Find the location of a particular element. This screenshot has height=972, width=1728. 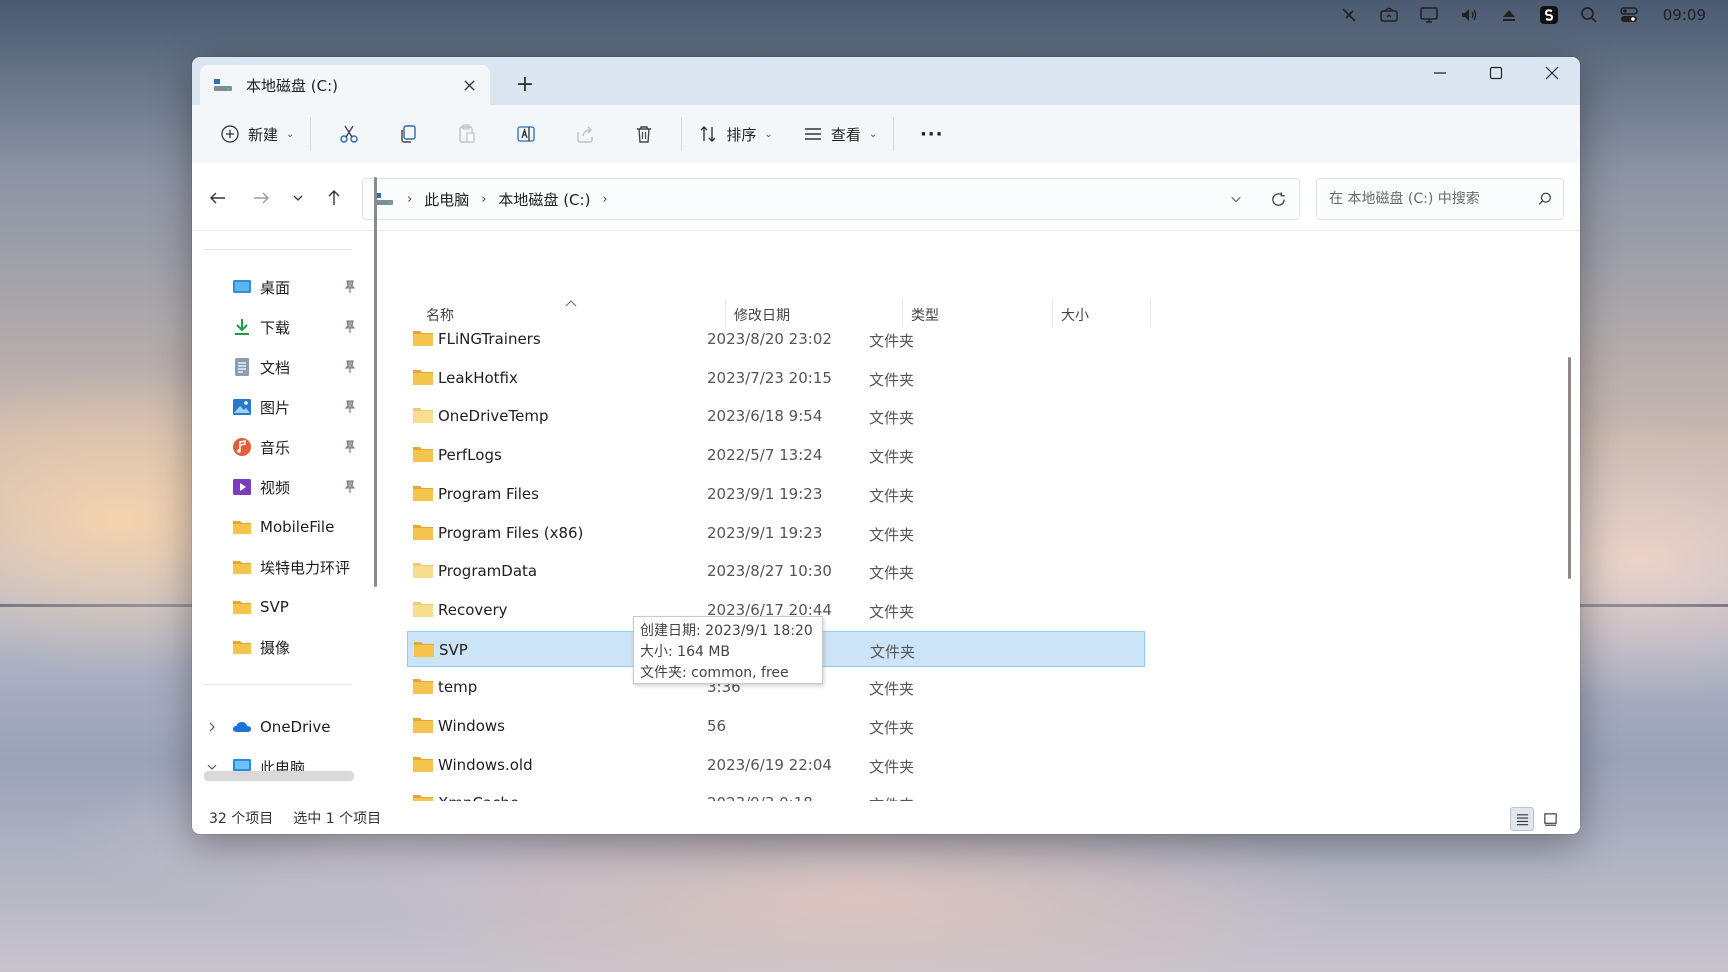

view-button: 查看 ⌄ is located at coordinates (840, 134).